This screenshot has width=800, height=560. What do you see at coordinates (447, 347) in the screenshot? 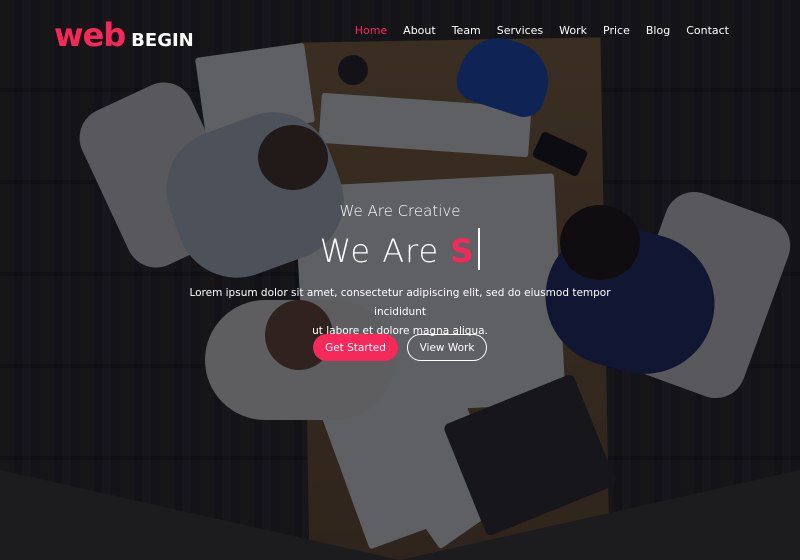
I see `view-work-button: View Work` at bounding box center [447, 347].